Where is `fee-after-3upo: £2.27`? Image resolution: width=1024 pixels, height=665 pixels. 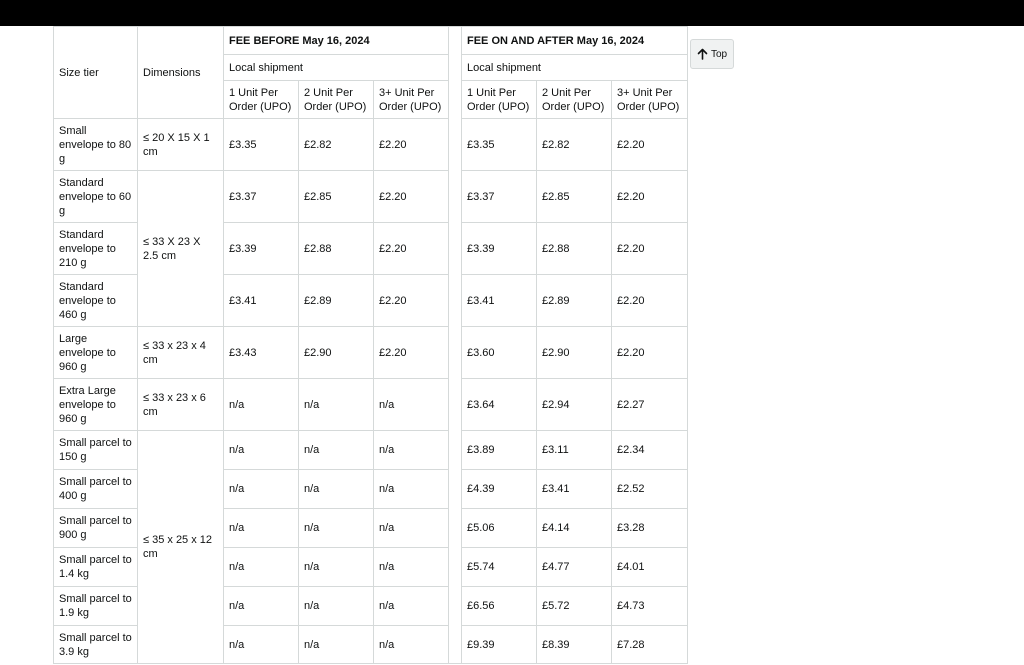 fee-after-3upo: £2.27 is located at coordinates (649, 404).